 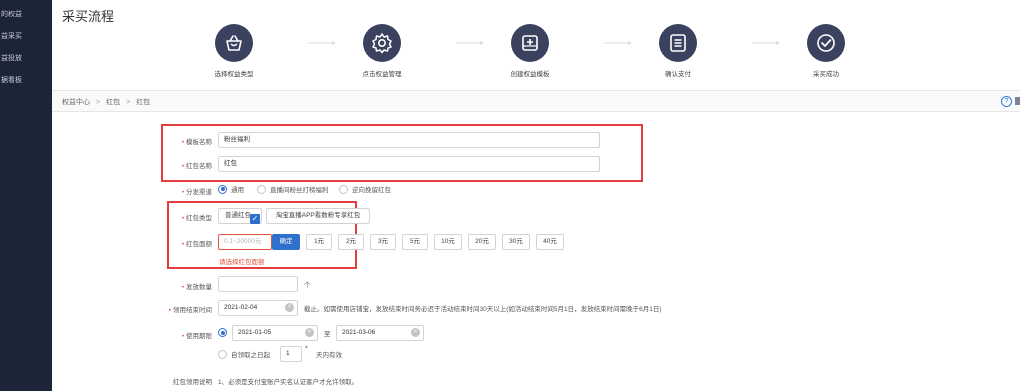 What do you see at coordinates (365, 189) in the screenshot?
I see `channel-radio-retention: 逆向挽留红包` at bounding box center [365, 189].